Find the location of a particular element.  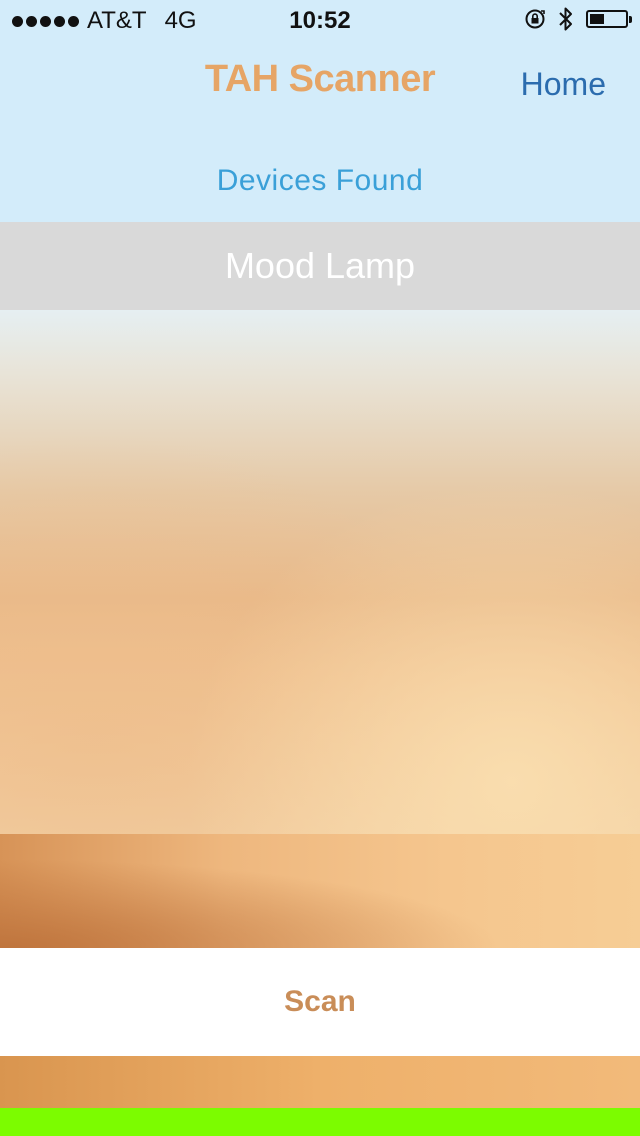

status-bar: AT&T 4G 10:52 is located at coordinates (320, 20).